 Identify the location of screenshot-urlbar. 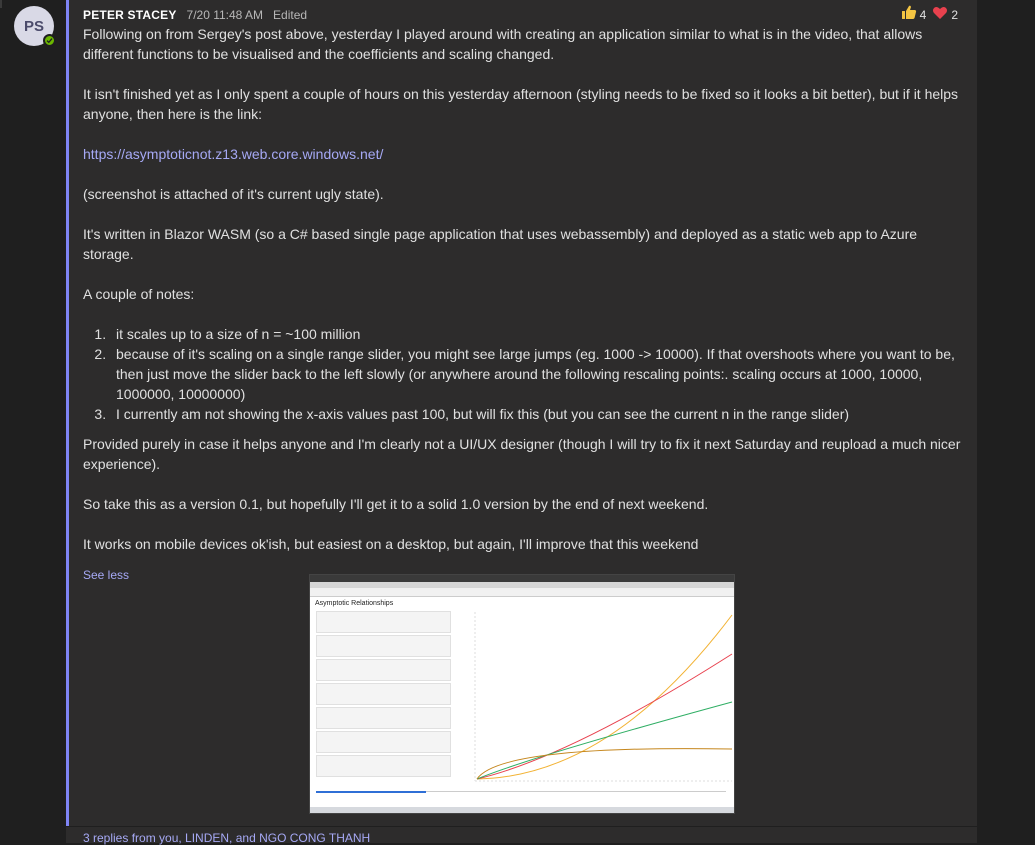
(522, 592).